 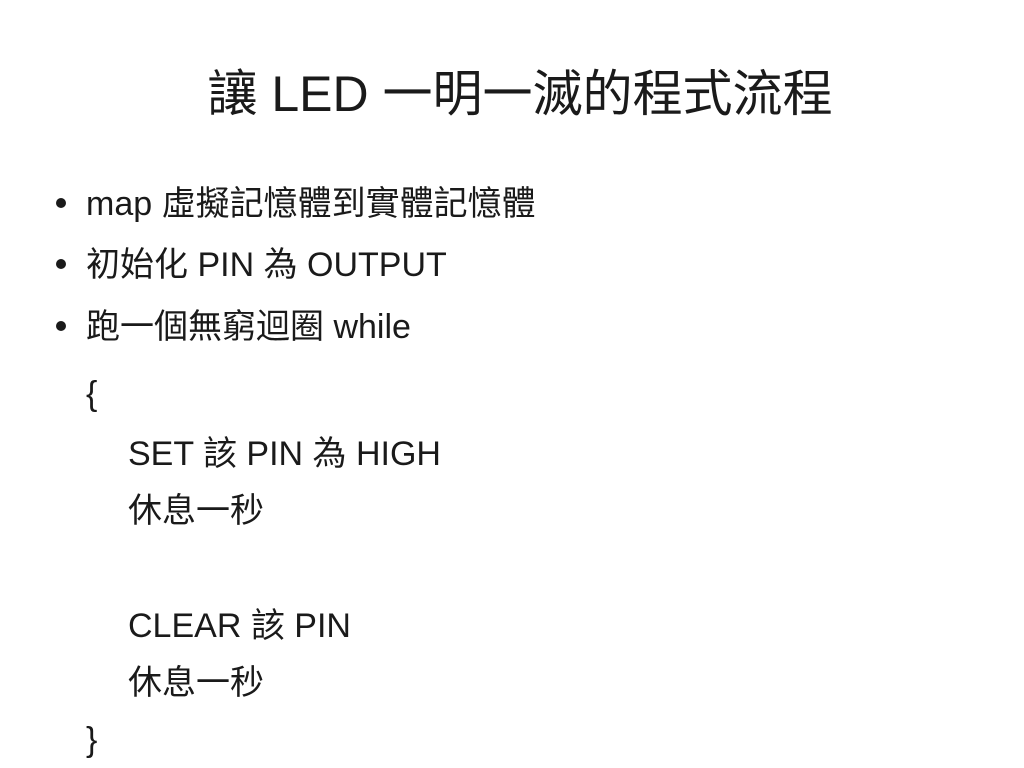 I want to click on bullet-item-infinite-loop: 跑一個無窮迴圈 while, so click(x=233, y=327).